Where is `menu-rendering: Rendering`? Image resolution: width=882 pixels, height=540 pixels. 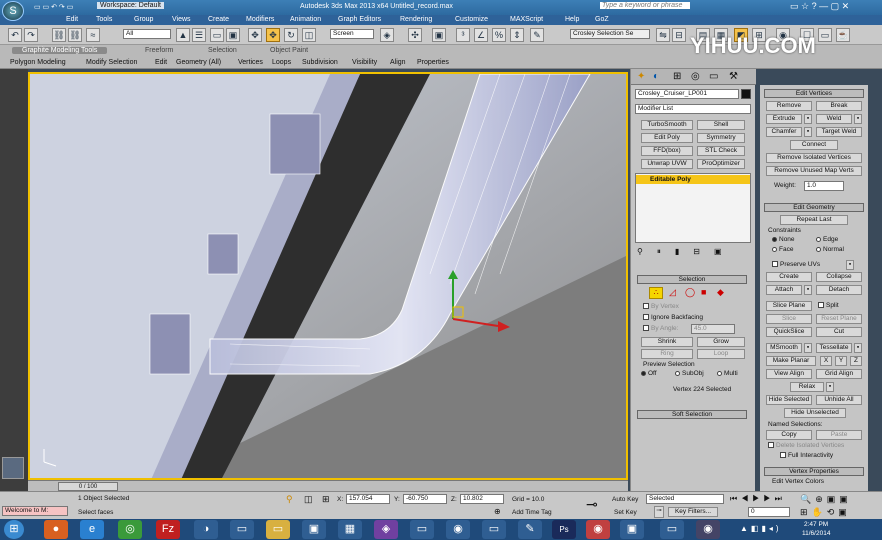
menu-rendering: Rendering is located at coordinates (416, 19).